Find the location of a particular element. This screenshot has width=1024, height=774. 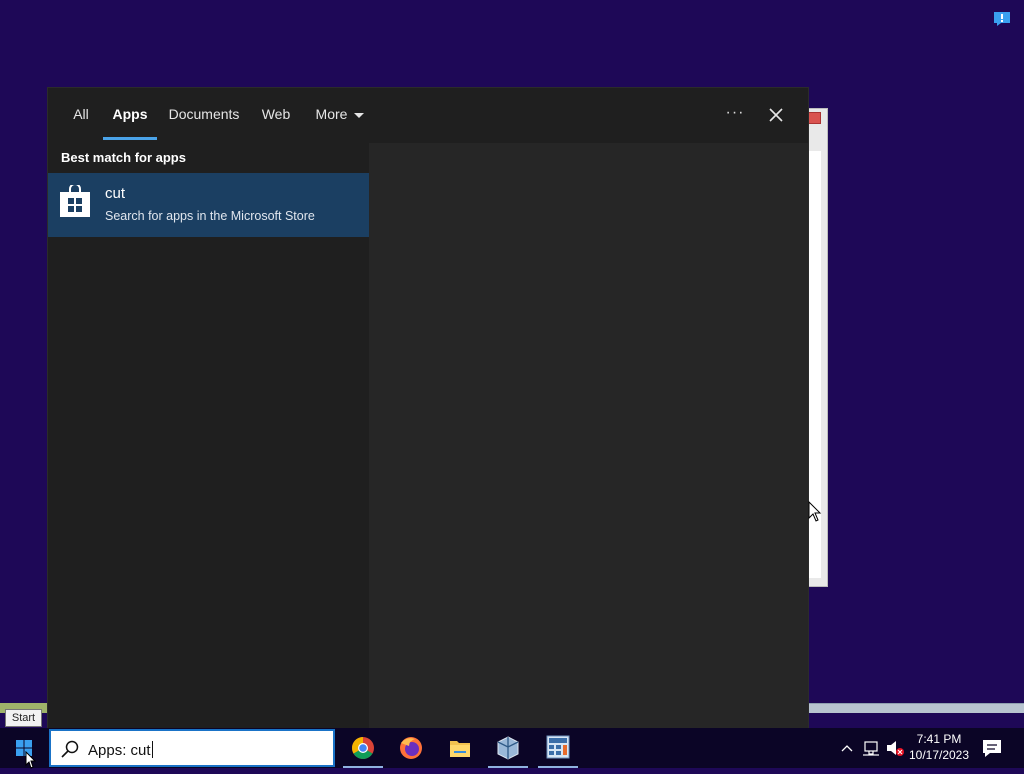

chrome-icon is located at coordinates (363, 748).